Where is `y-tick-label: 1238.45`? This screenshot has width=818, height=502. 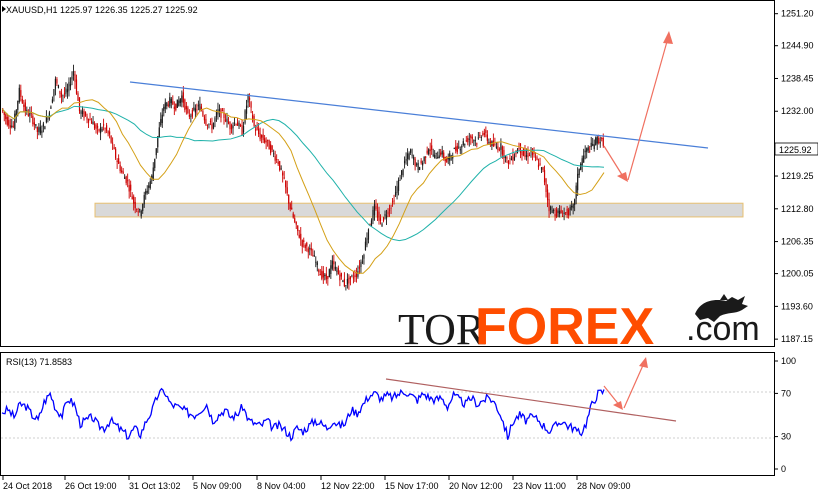 y-tick-label: 1238.45 is located at coordinates (797, 78).